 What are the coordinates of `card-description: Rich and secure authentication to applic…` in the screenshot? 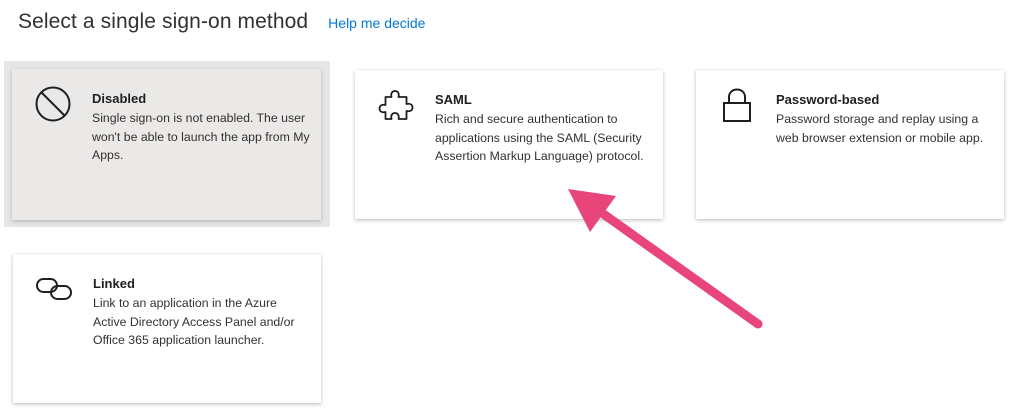 It's located at (539, 137).